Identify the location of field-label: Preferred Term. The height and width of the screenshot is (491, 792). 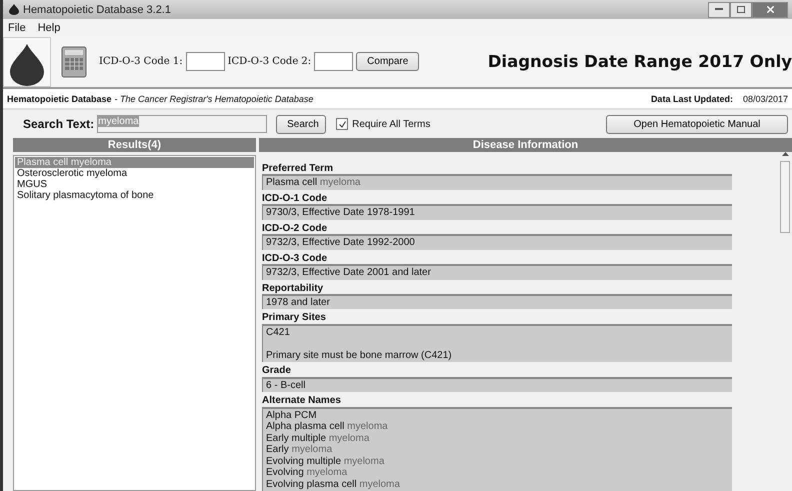
(298, 168).